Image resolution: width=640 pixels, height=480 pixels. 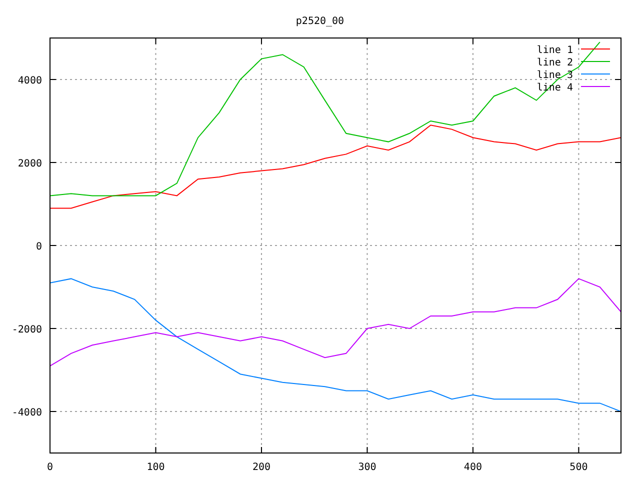 I want to click on y-tick-label: 0, so click(x=39, y=247).